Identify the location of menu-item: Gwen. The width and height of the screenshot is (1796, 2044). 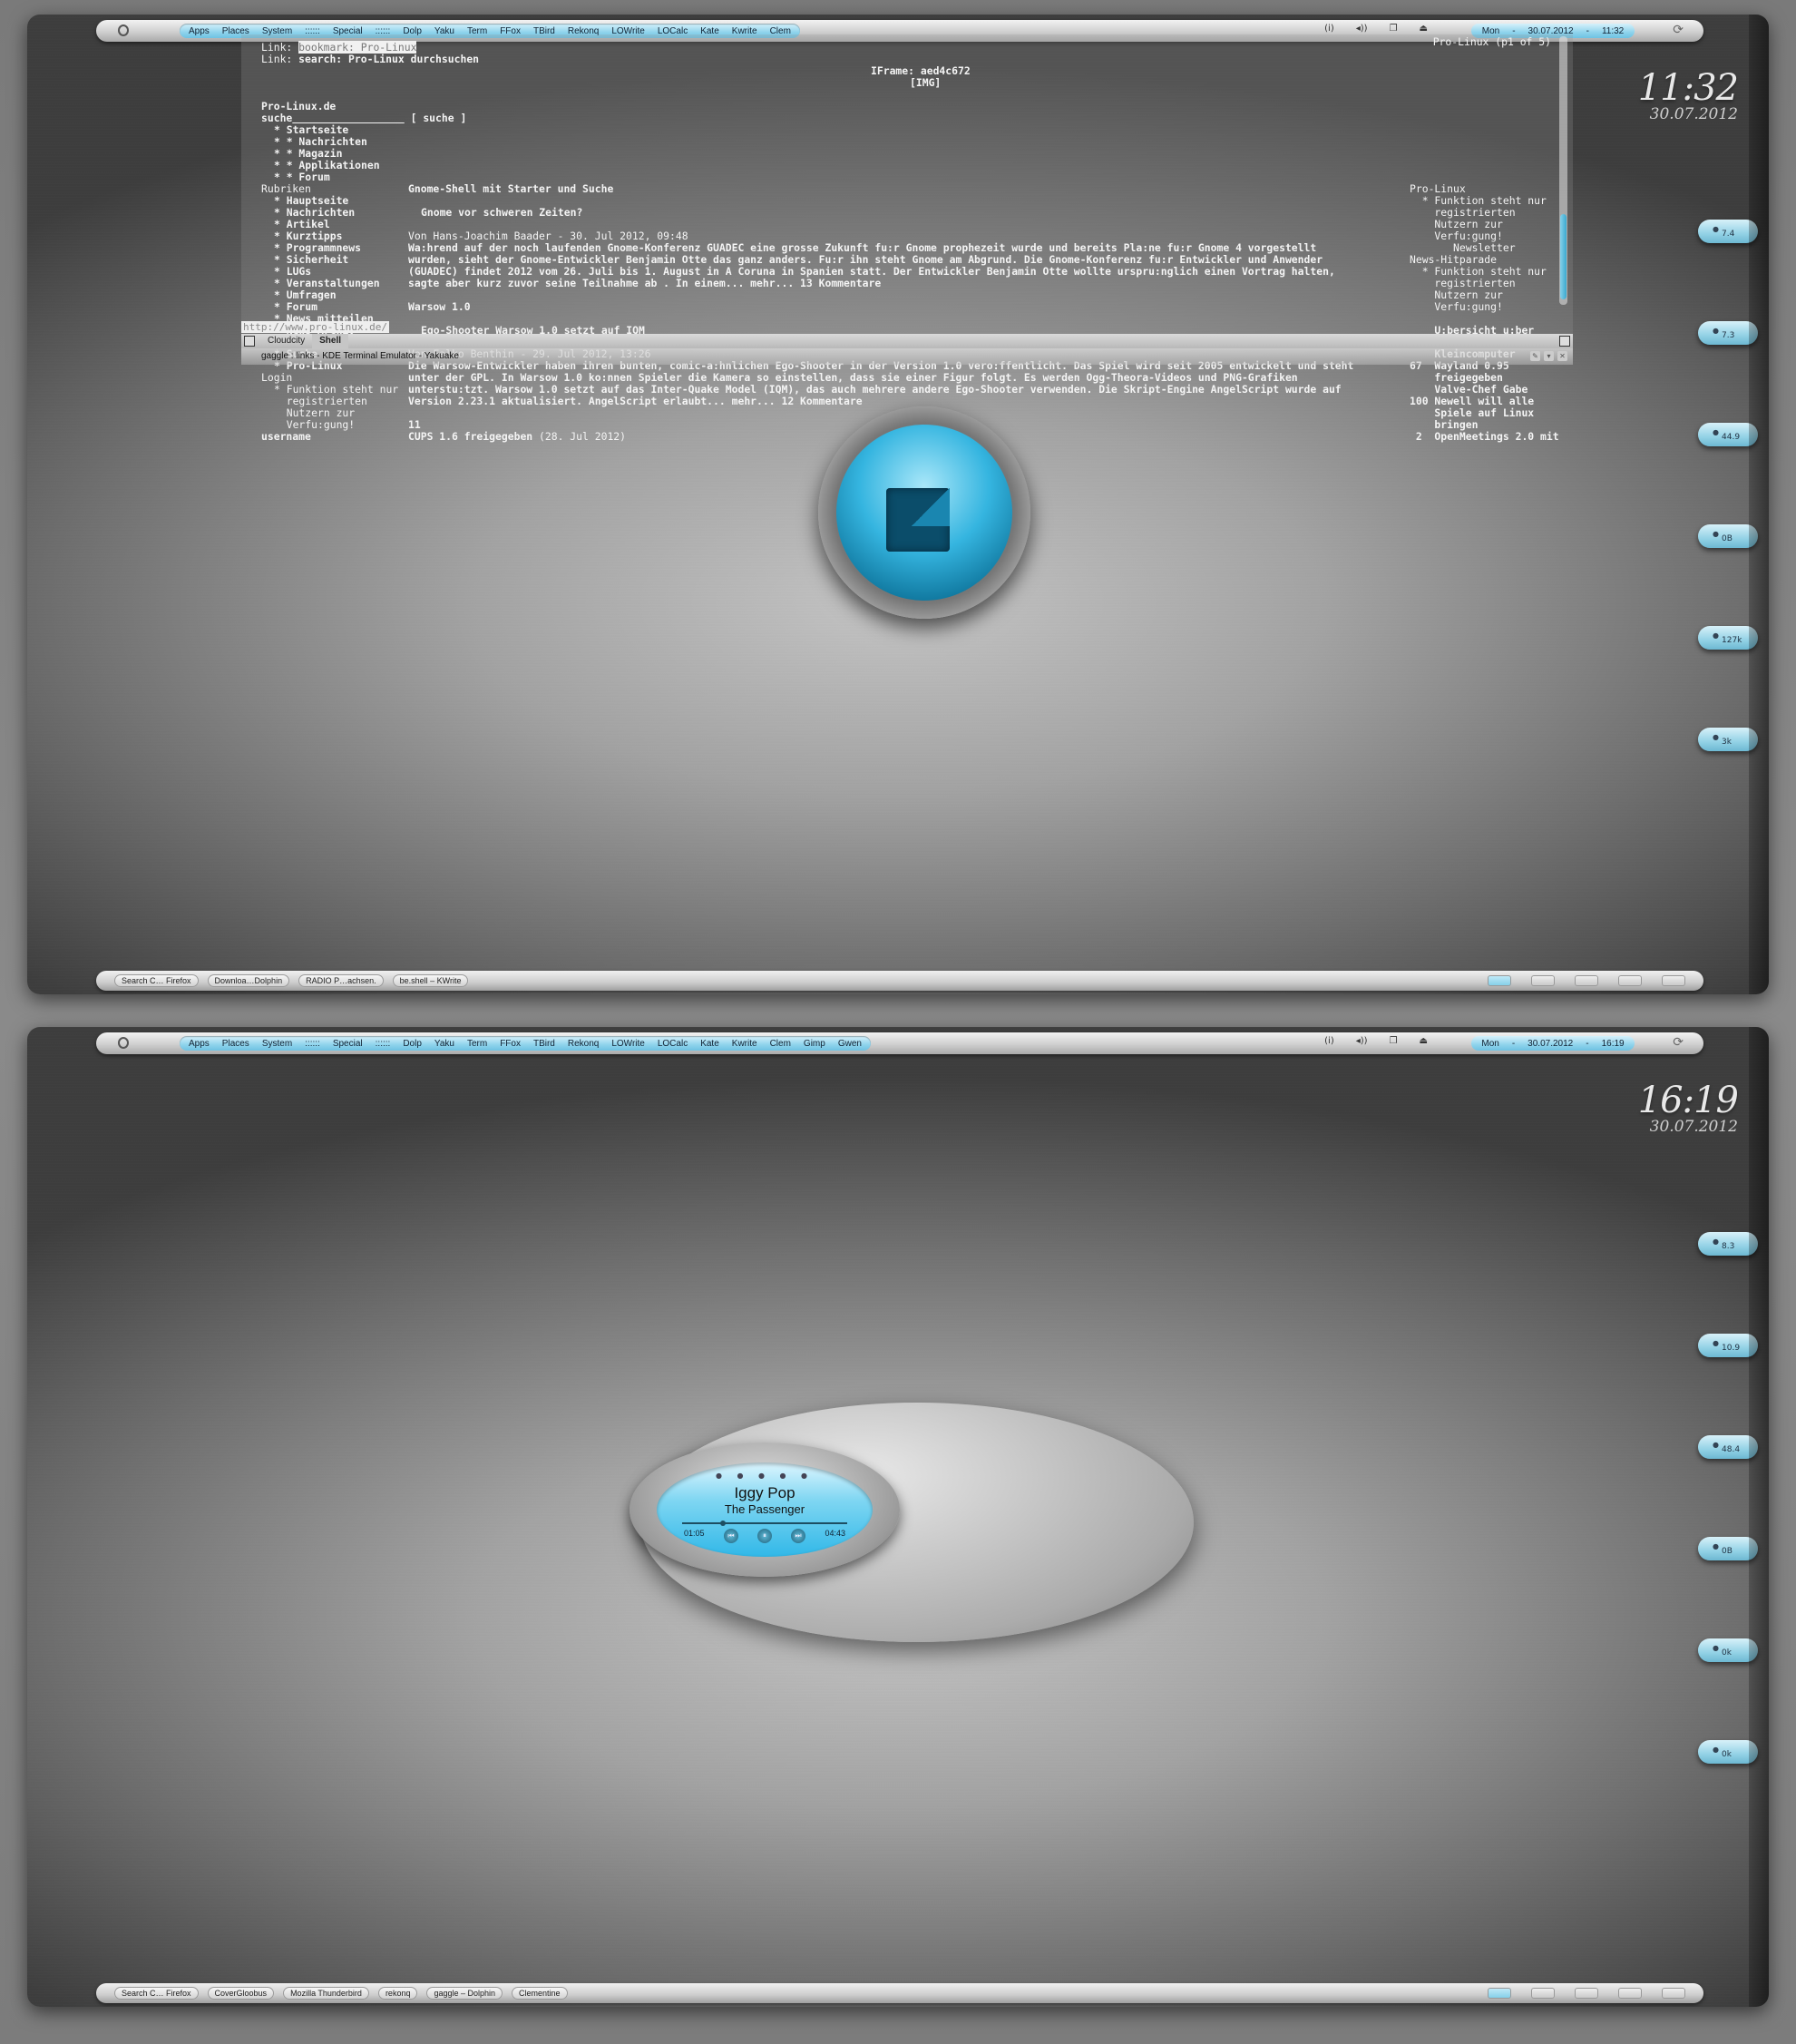
(850, 1044).